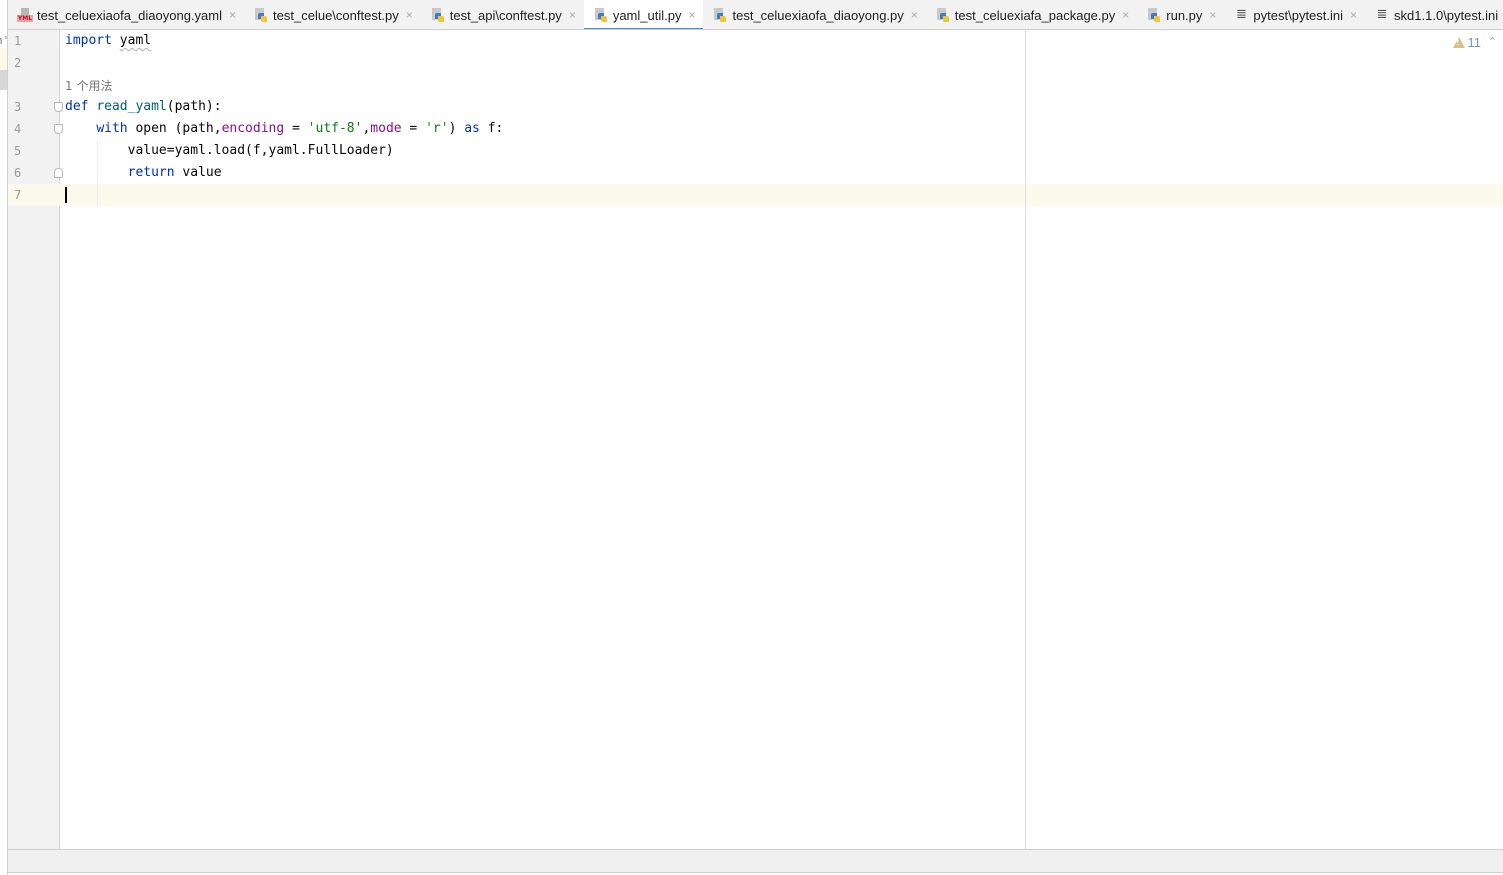 The image size is (1503, 875). I want to click on tab-test-celuexiaofa-diaoyong-py: test_celuexiaofa_diaoyong.py ×, so click(814, 14).